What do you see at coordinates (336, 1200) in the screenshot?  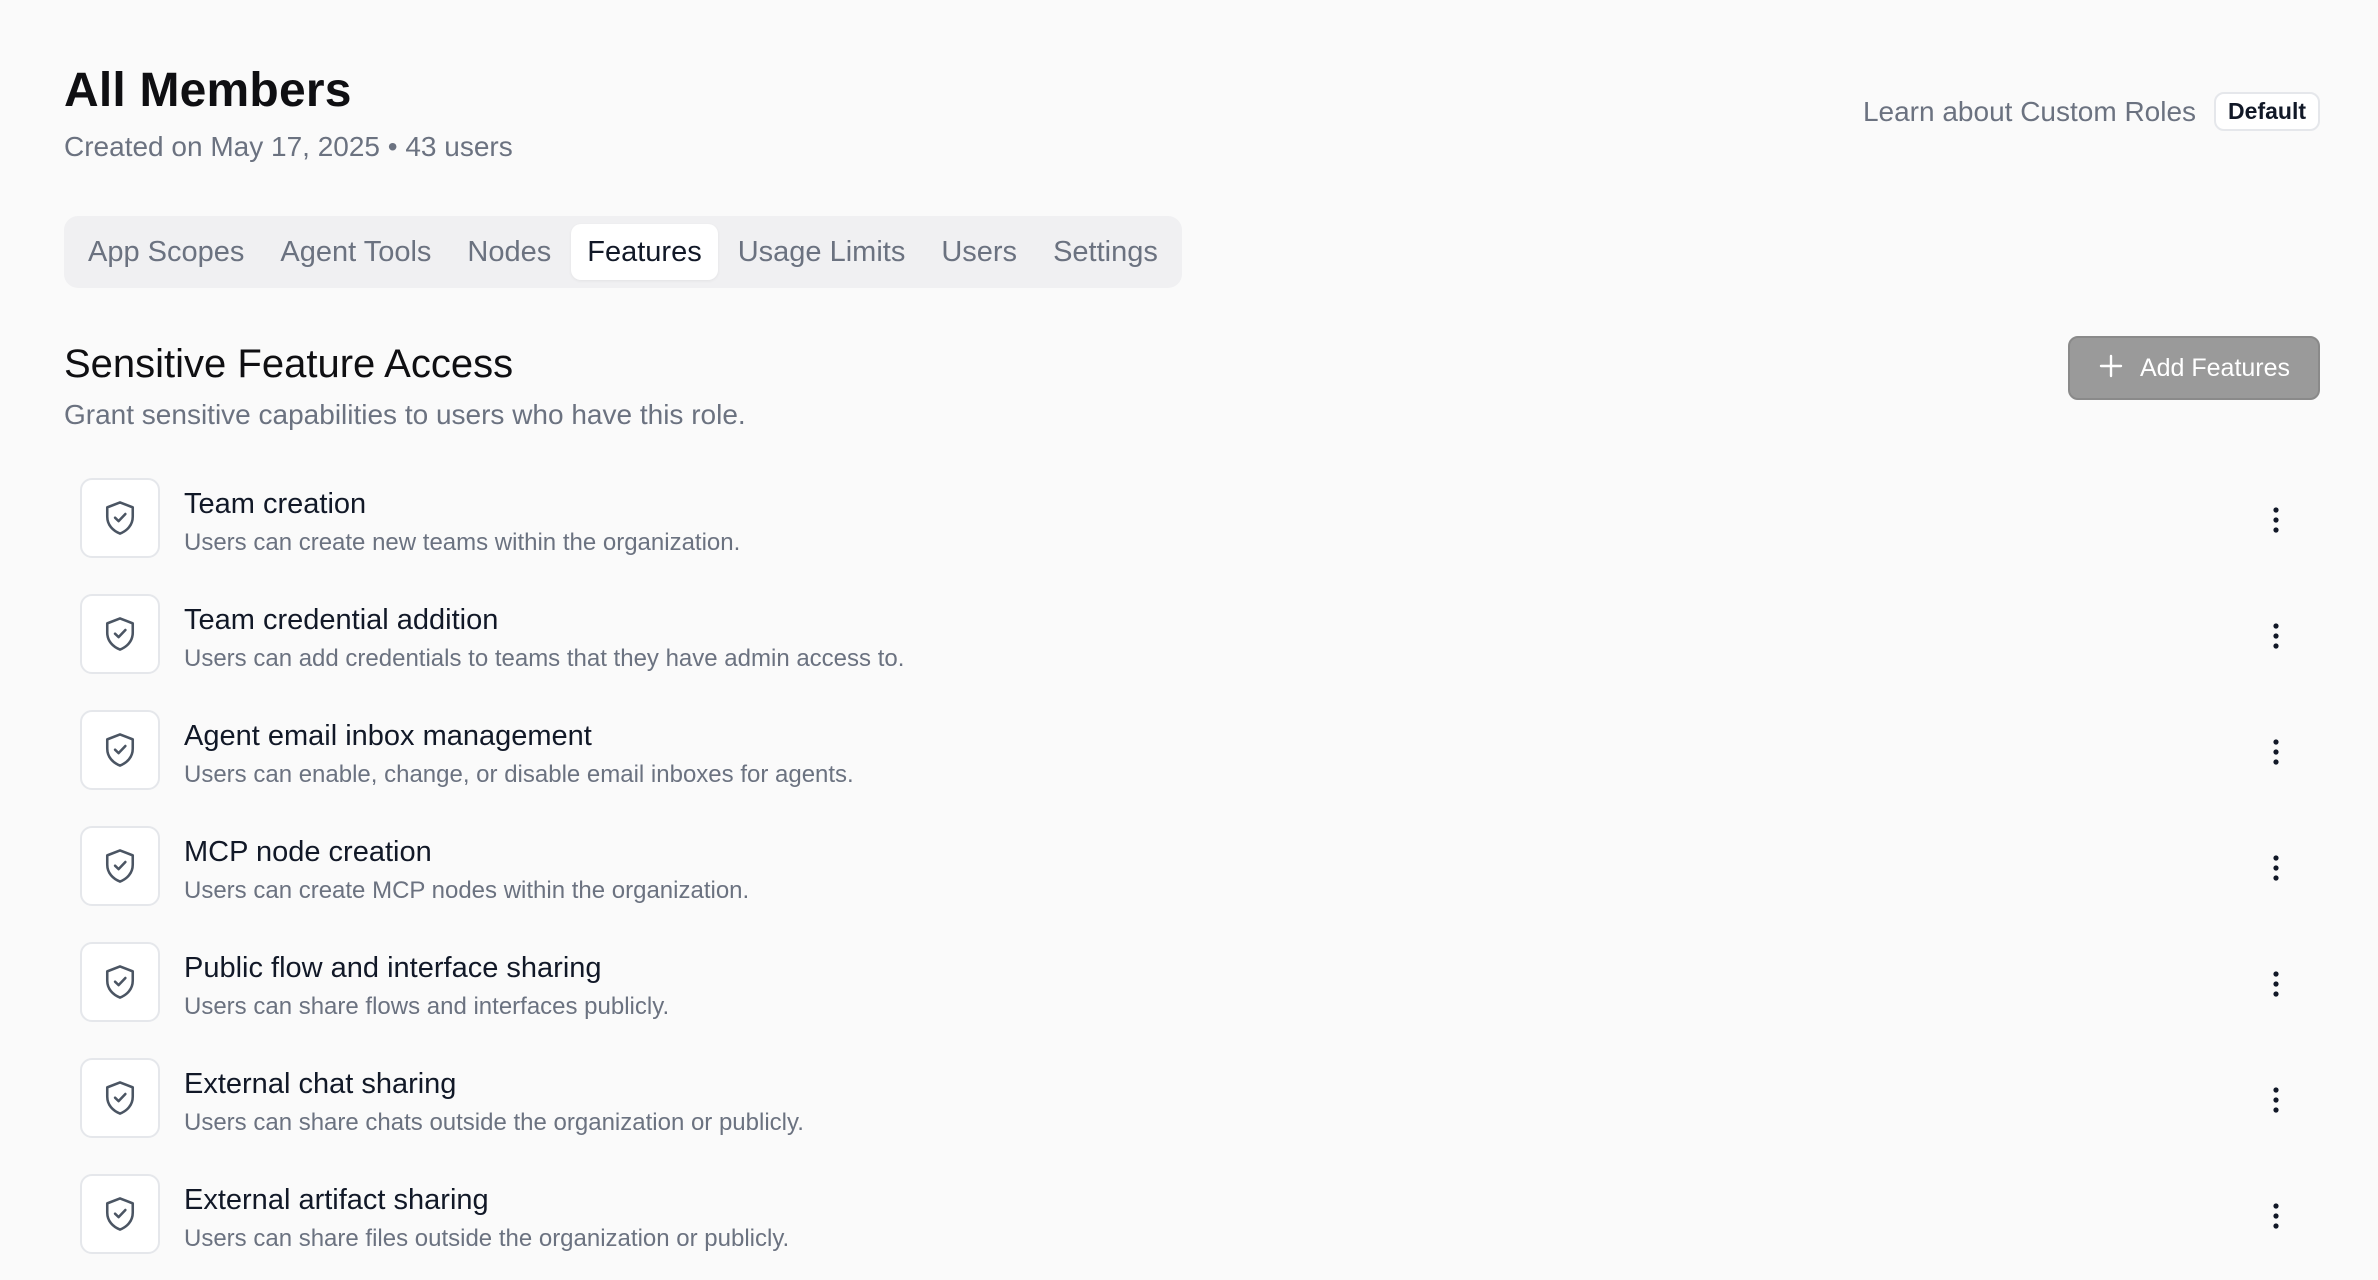 I see `feature-title: External artifact sharing` at bounding box center [336, 1200].